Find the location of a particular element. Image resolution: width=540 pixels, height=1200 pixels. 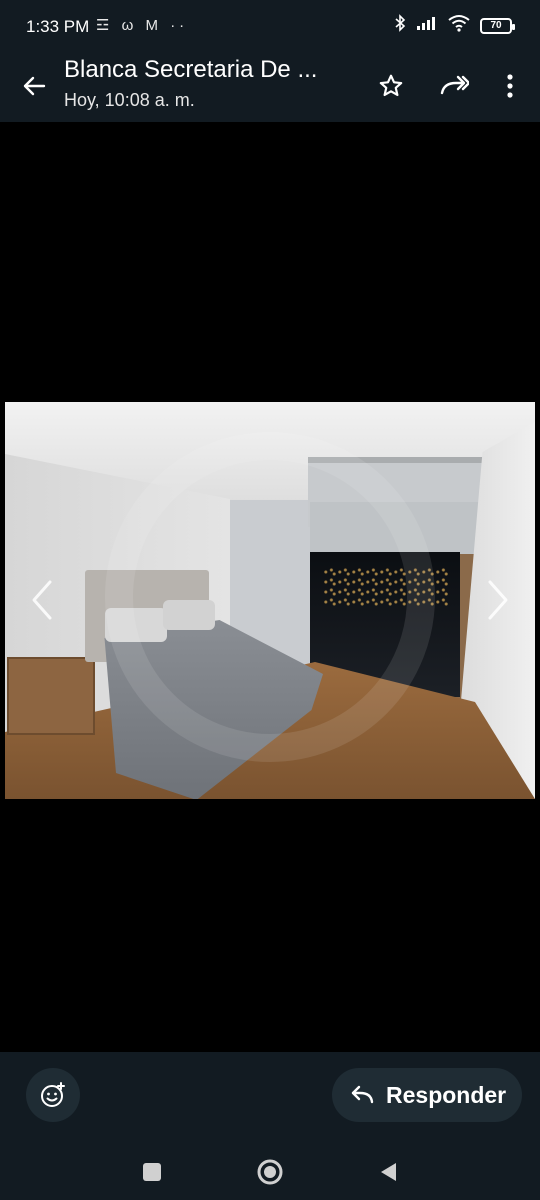

add-reaction-button is located at coordinates (53, 1095).